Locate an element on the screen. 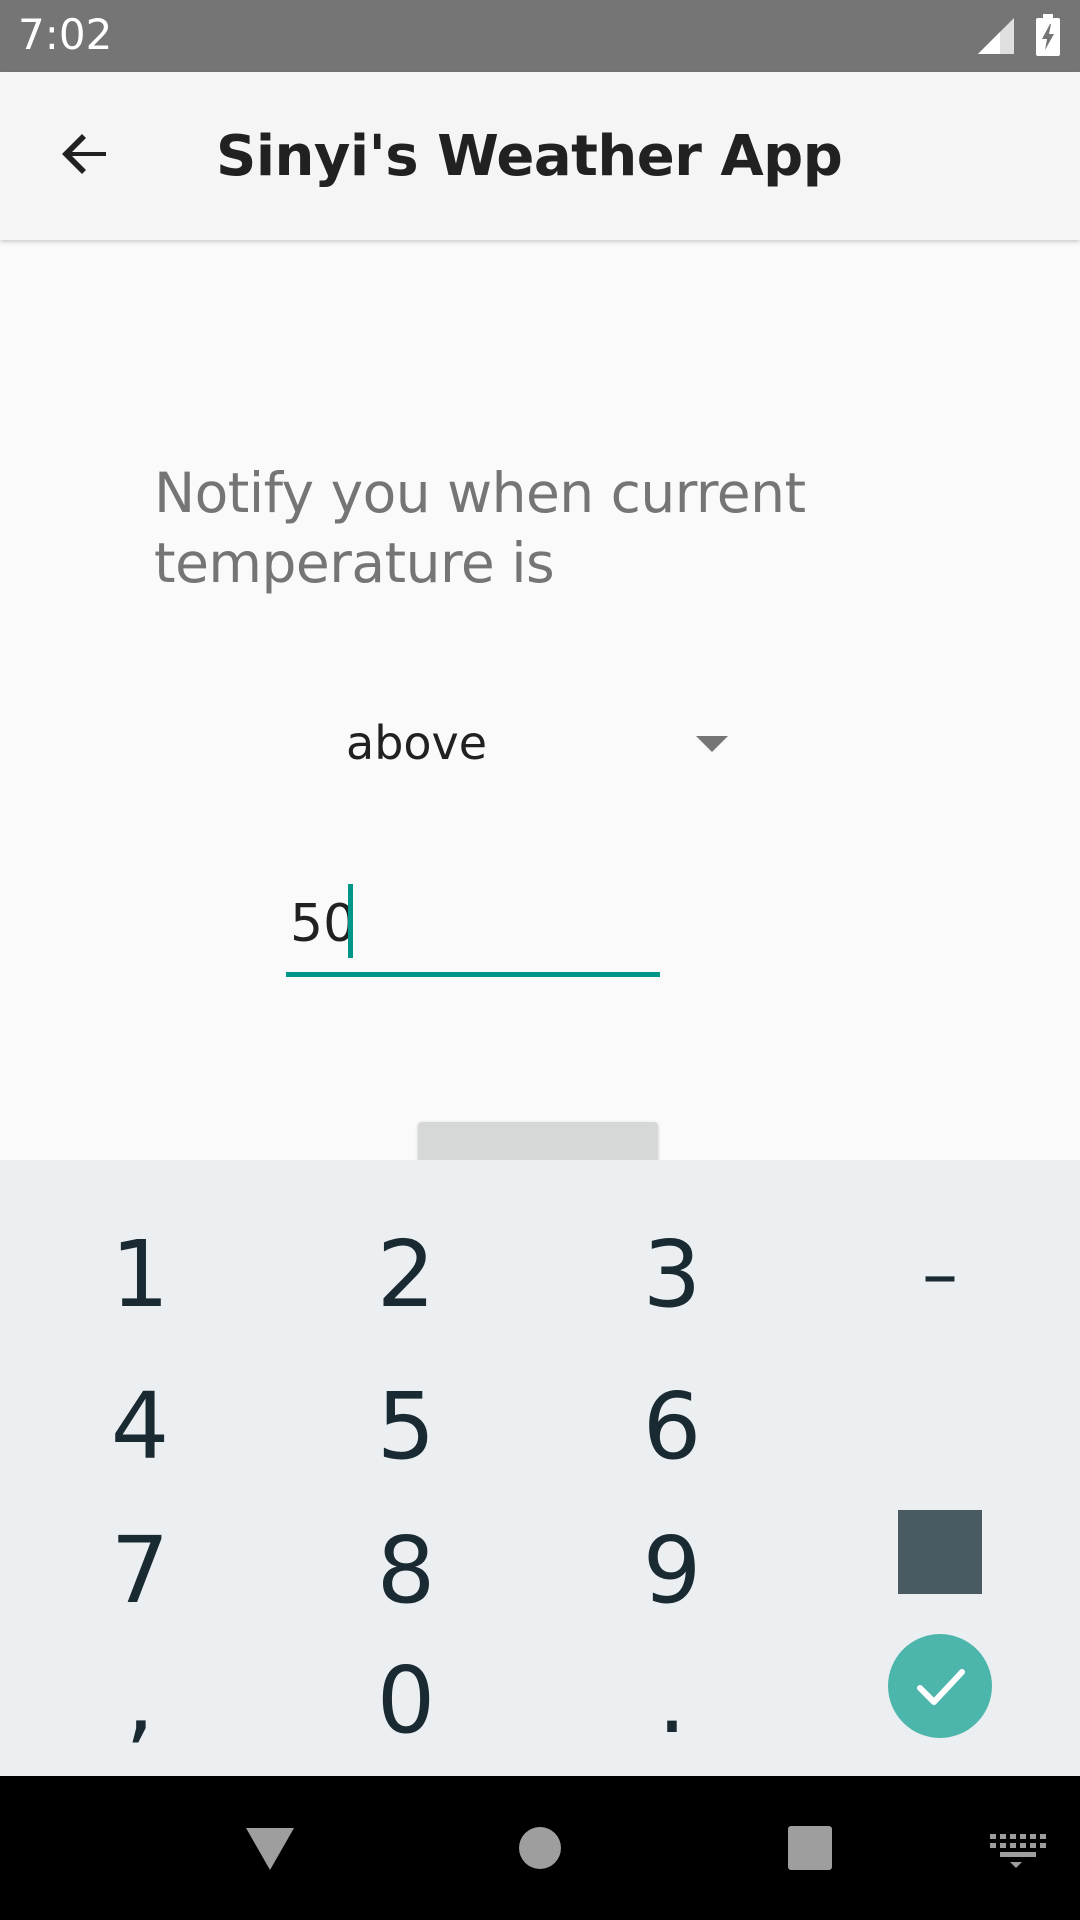 The image size is (1080, 1920). check-icon is located at coordinates (941, 1687).